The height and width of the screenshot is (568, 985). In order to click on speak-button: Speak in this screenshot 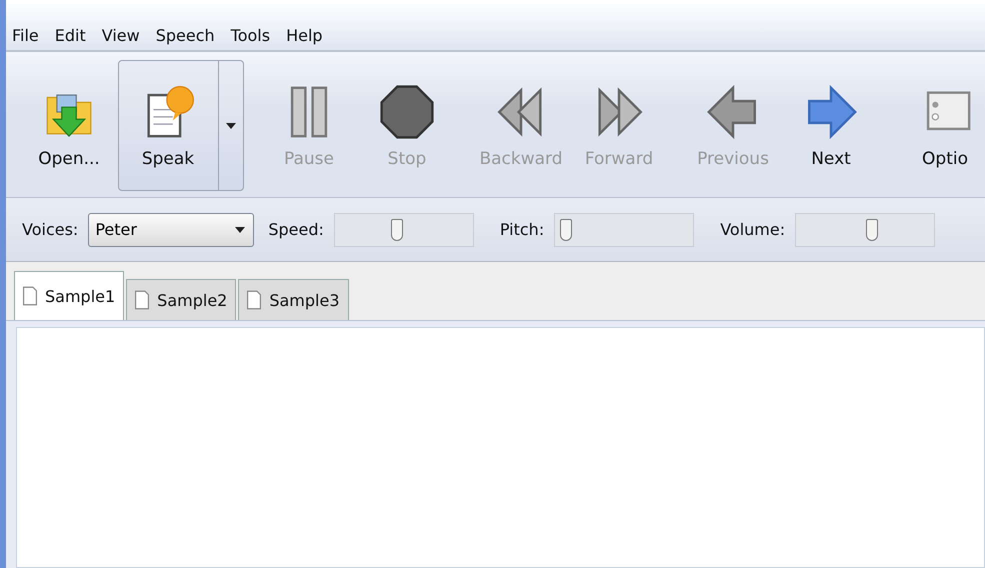, I will do `click(181, 125)`.